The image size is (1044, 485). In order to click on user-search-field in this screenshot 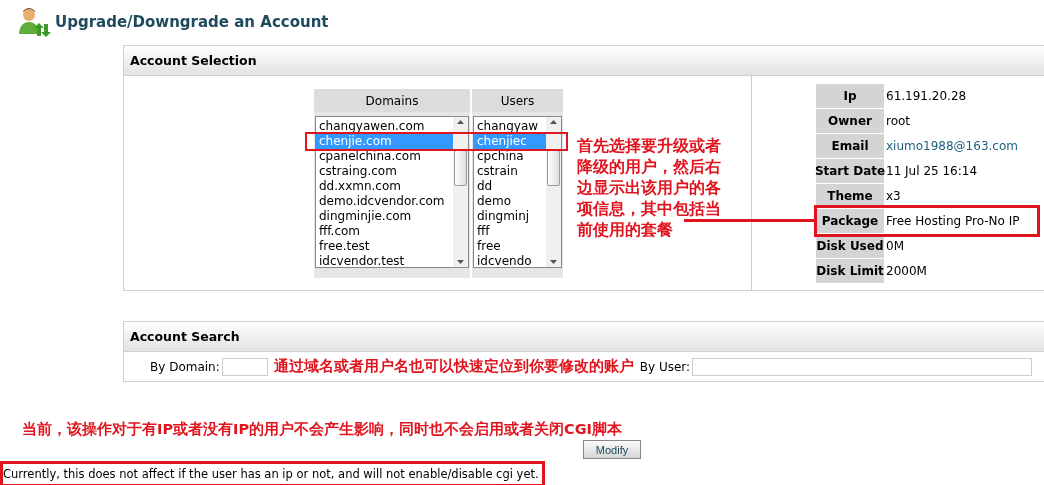, I will do `click(862, 366)`.